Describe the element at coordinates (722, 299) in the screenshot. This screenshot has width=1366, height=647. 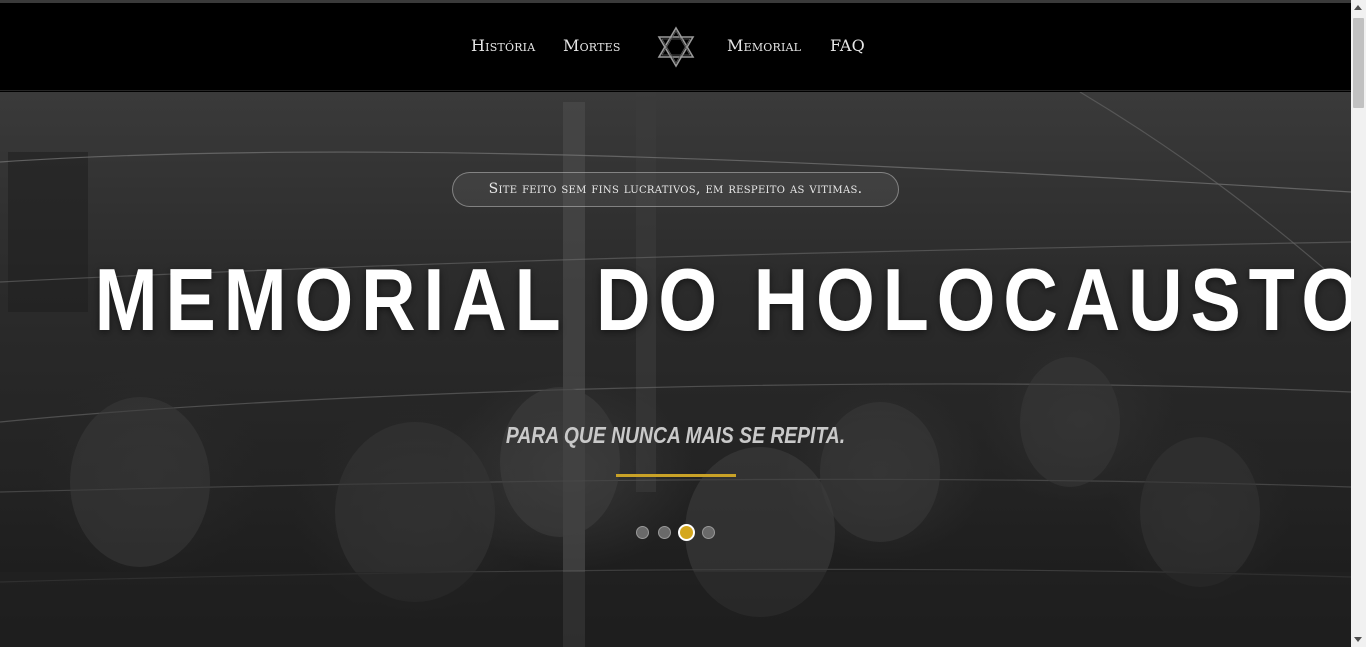
I see `hero-title: MEMORIAL DO HOLOCAUSTO` at that location.